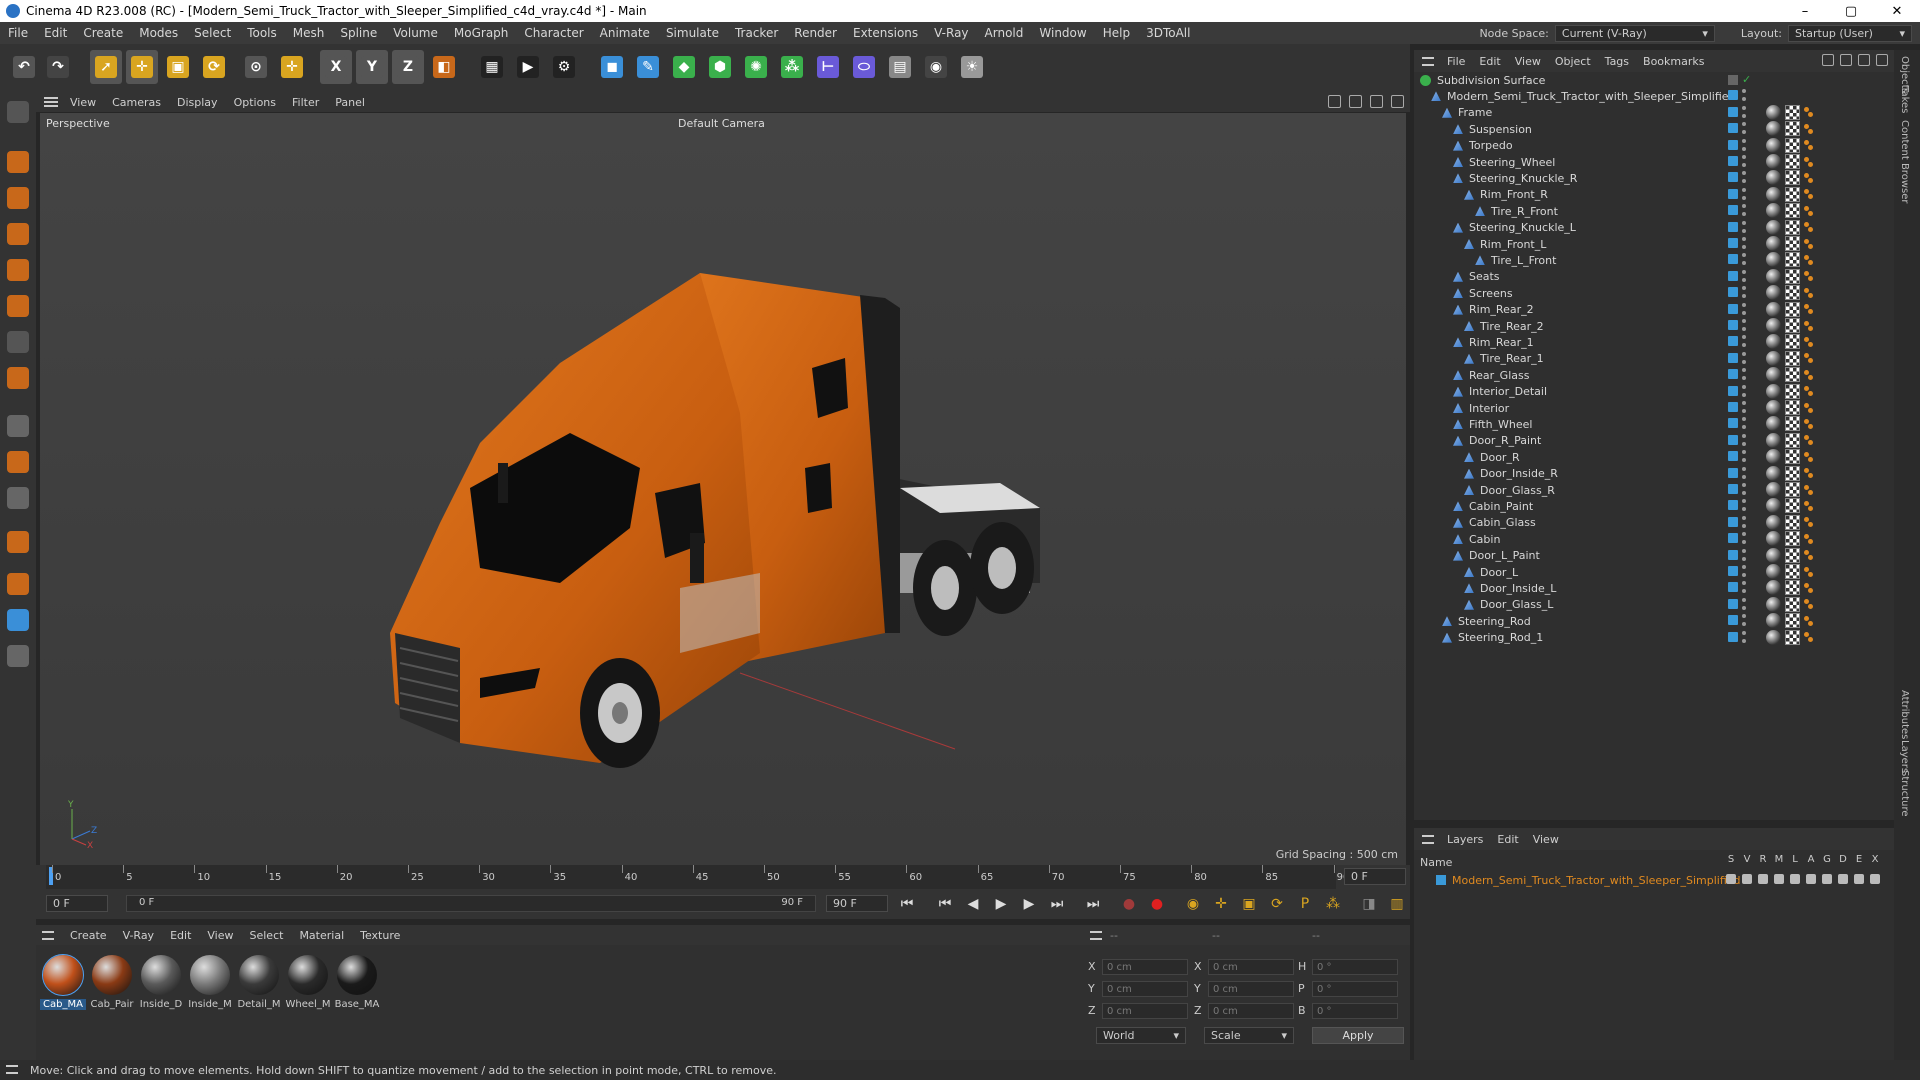  I want to click on z-axis-button: Z, so click(408, 67).